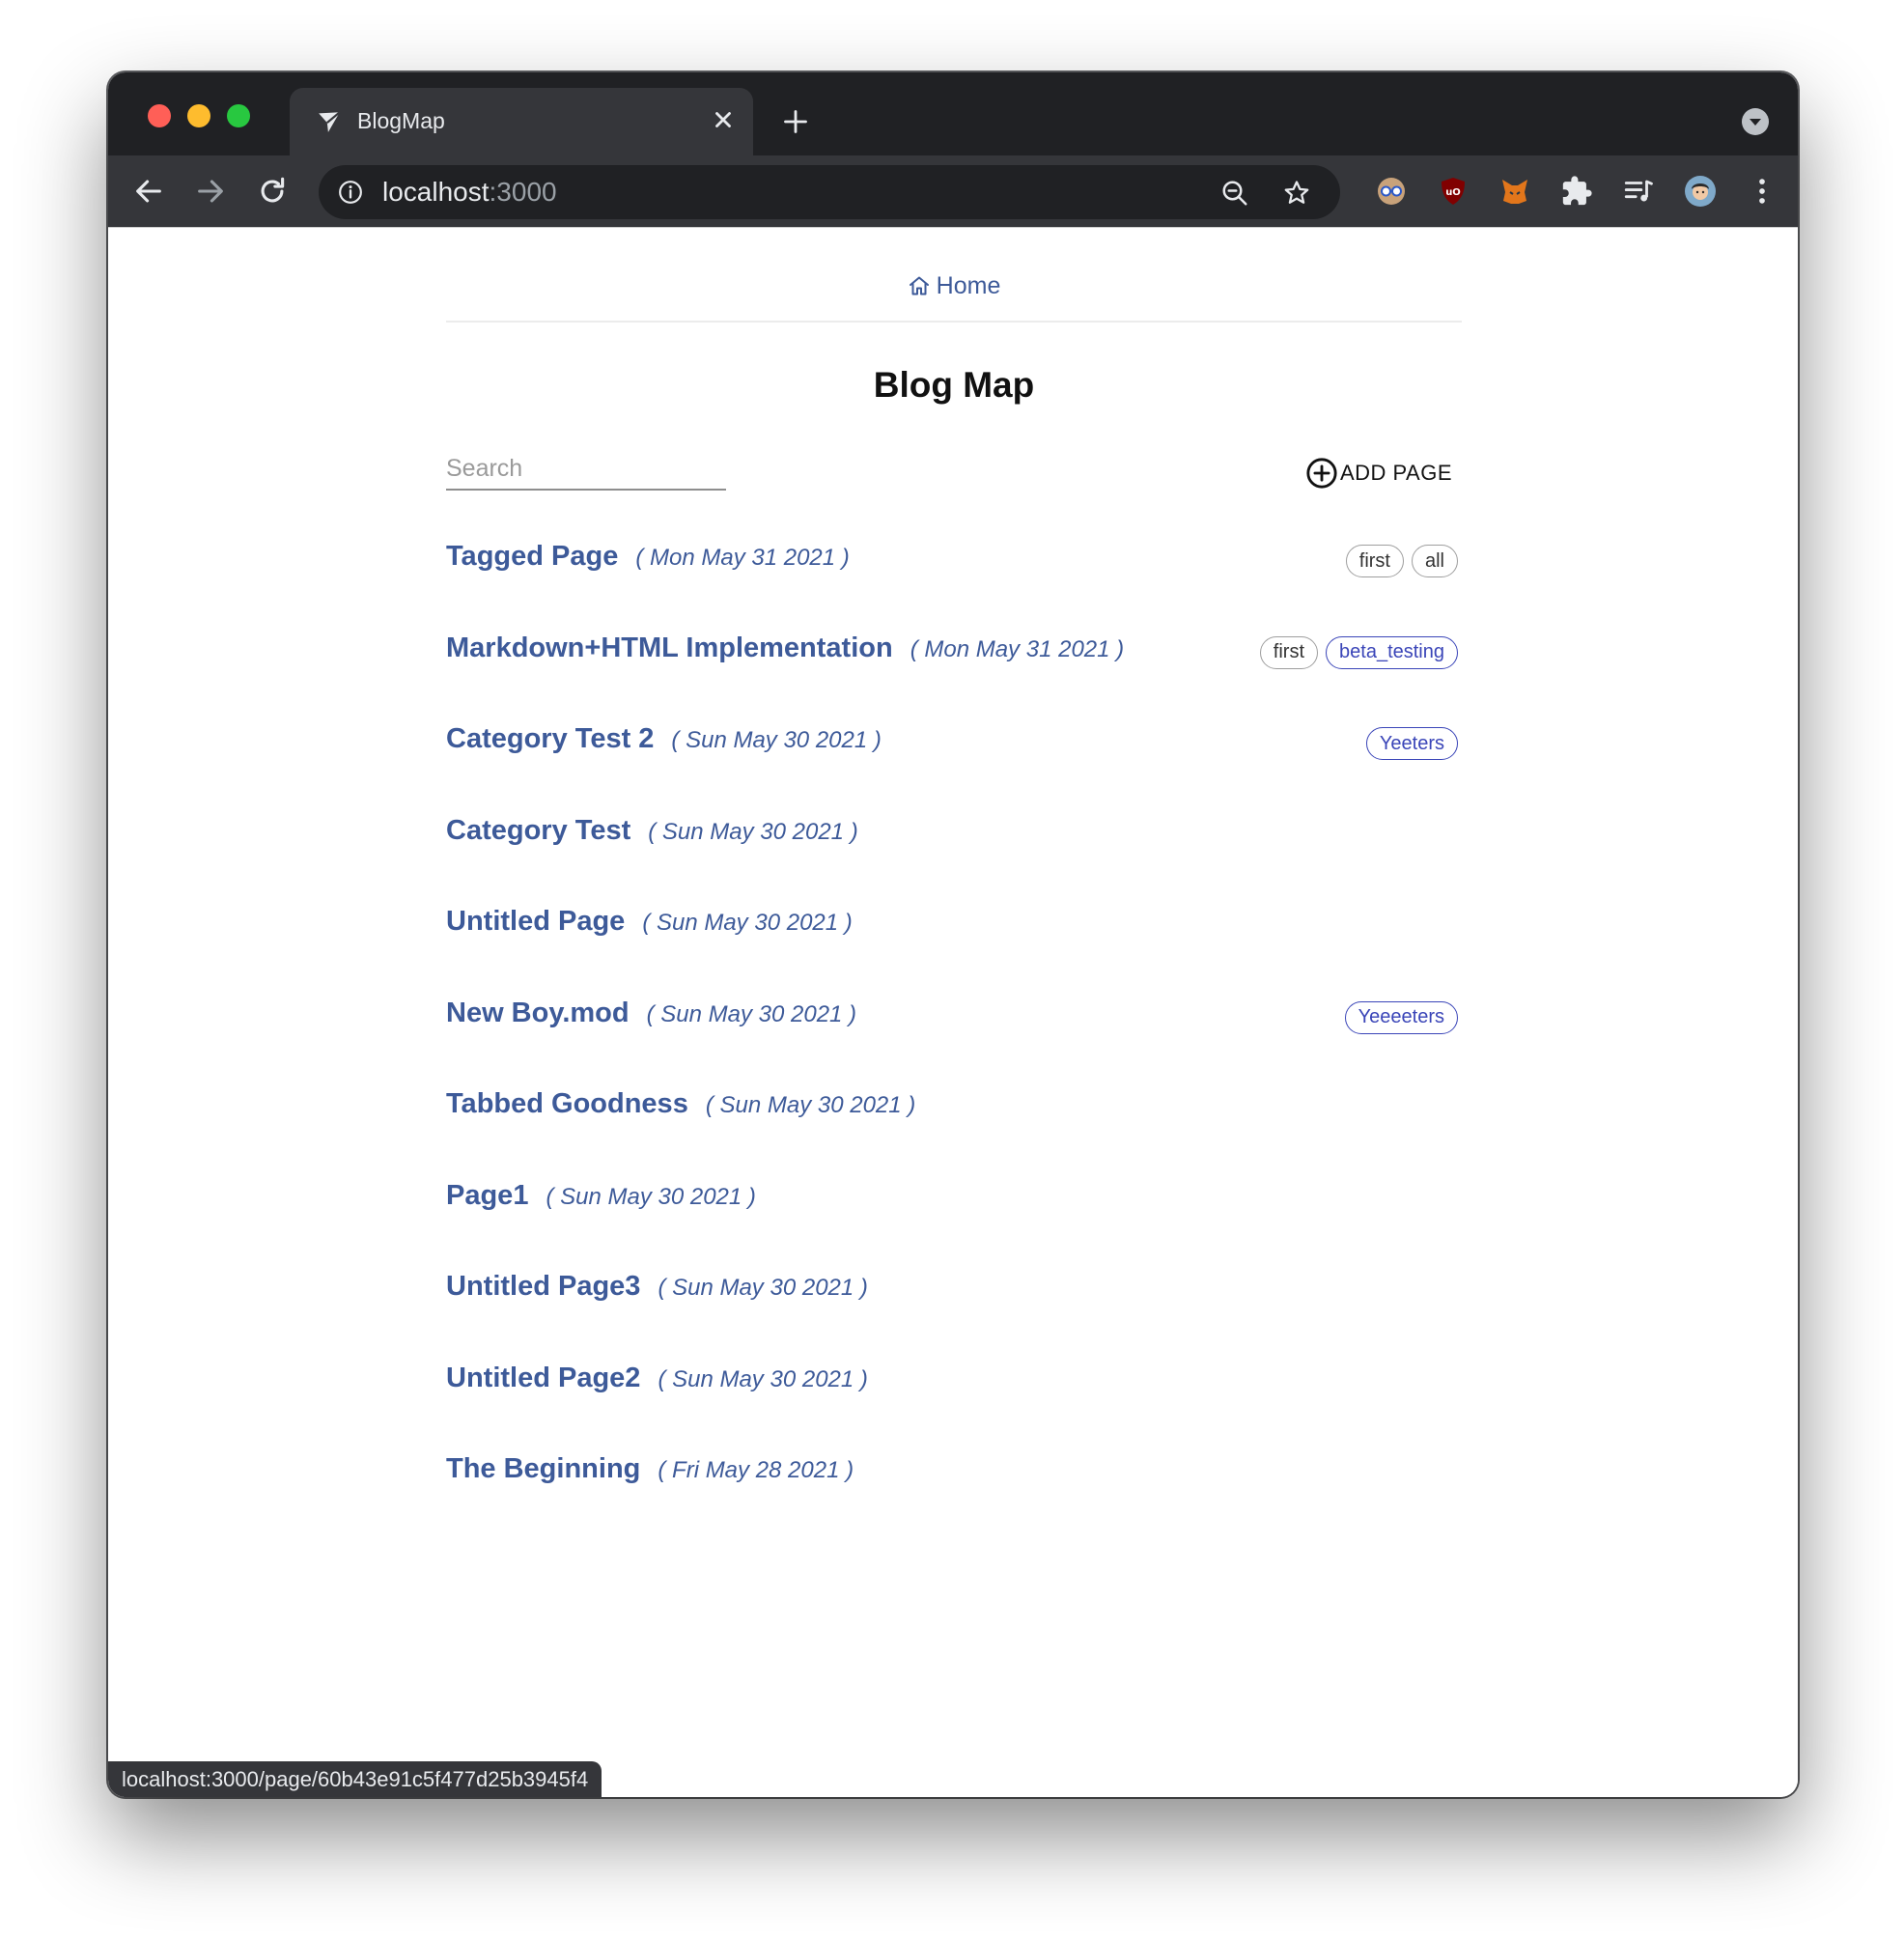 This screenshot has height=1939, width=1904. I want to click on post-title-link: Untitled Page3 ( Sun May 30 2021 ), so click(657, 1287).